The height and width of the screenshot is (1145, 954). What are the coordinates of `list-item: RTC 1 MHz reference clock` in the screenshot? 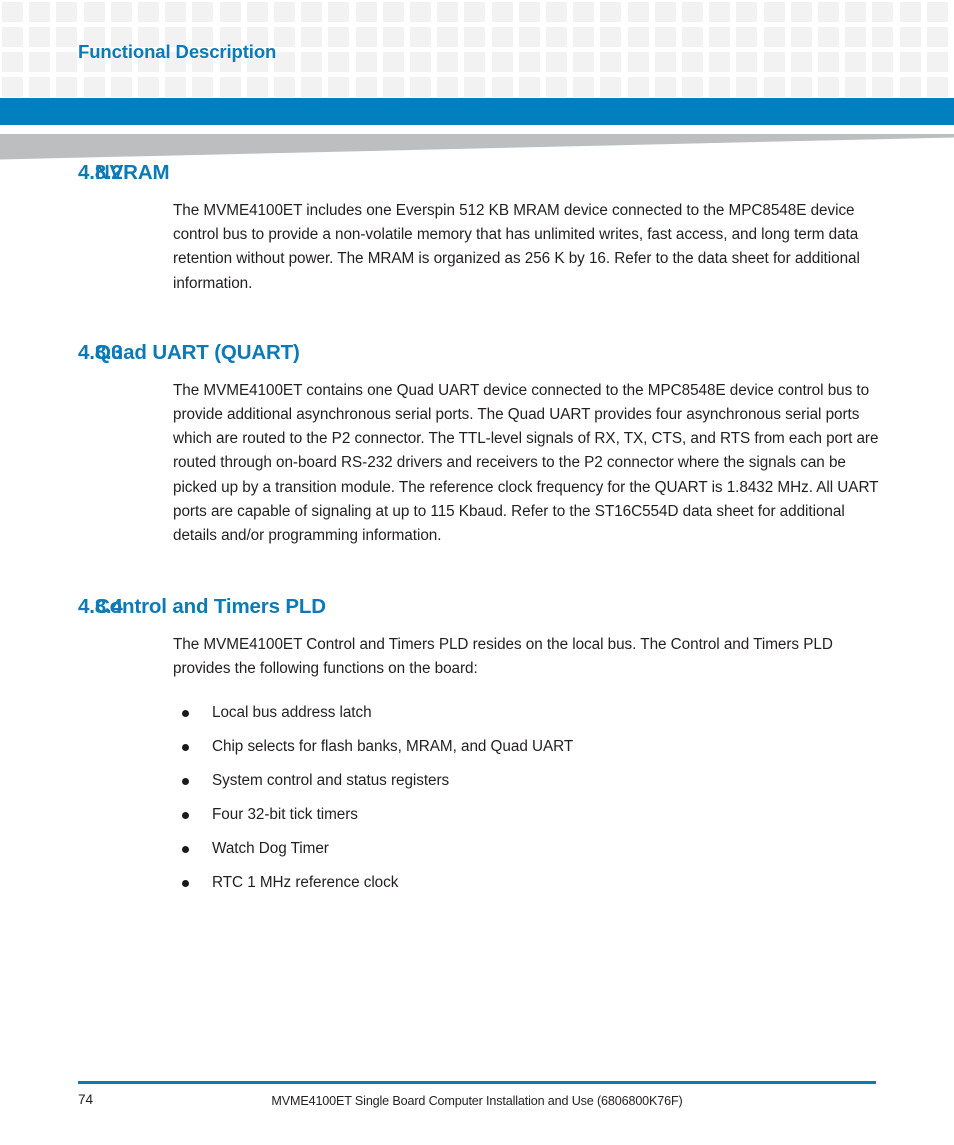 It's located at (526, 883).